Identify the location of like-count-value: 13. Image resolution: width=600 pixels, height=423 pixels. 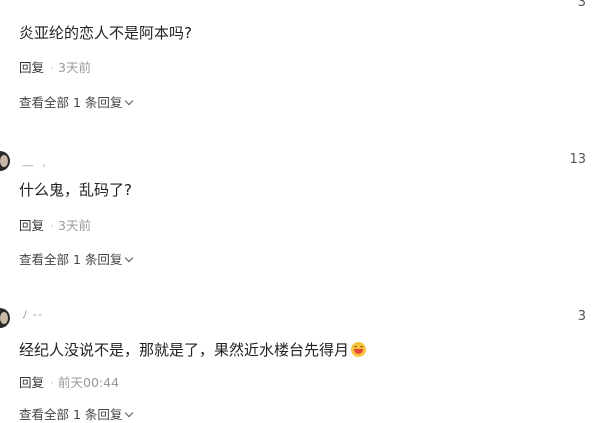
(577, 159).